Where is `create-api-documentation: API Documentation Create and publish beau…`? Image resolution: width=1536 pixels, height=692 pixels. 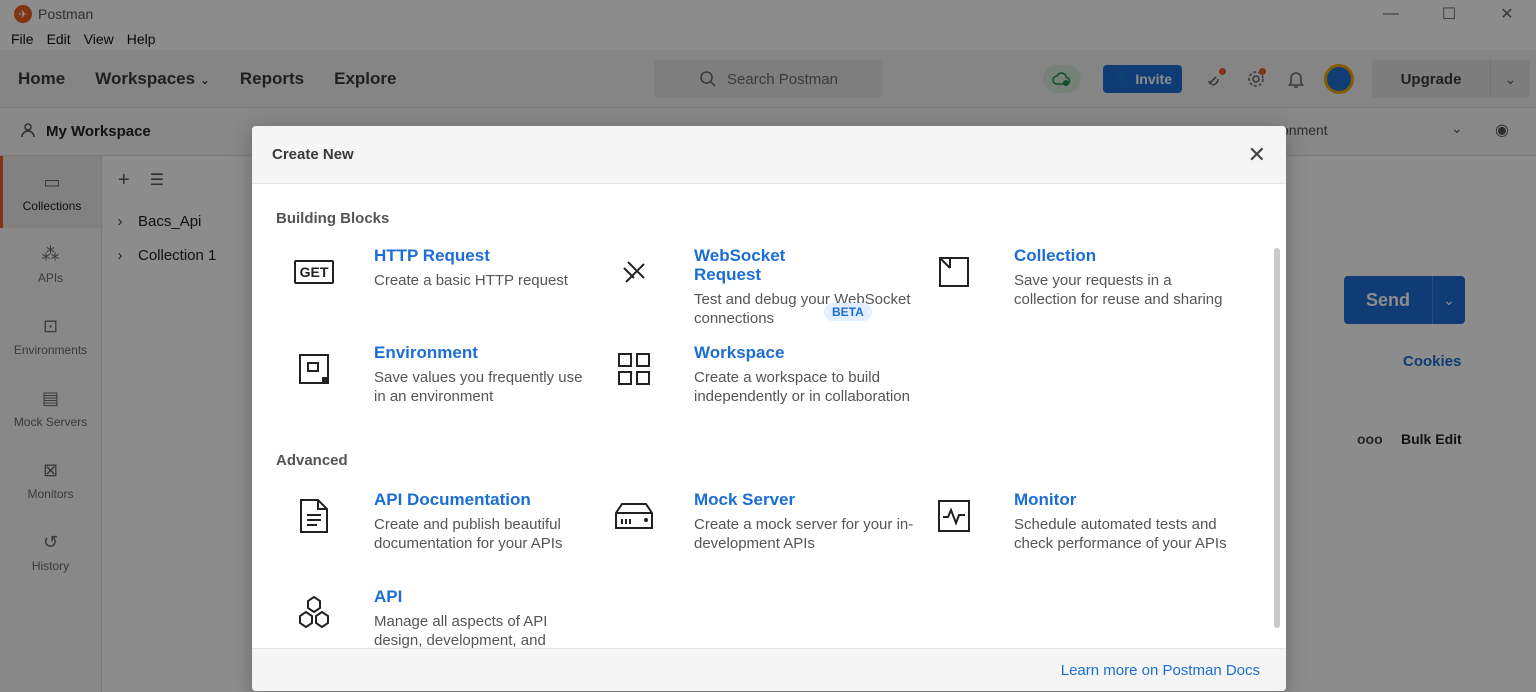
create-api-documentation: API Documentation Create and publish beau… is located at coordinates (434, 521).